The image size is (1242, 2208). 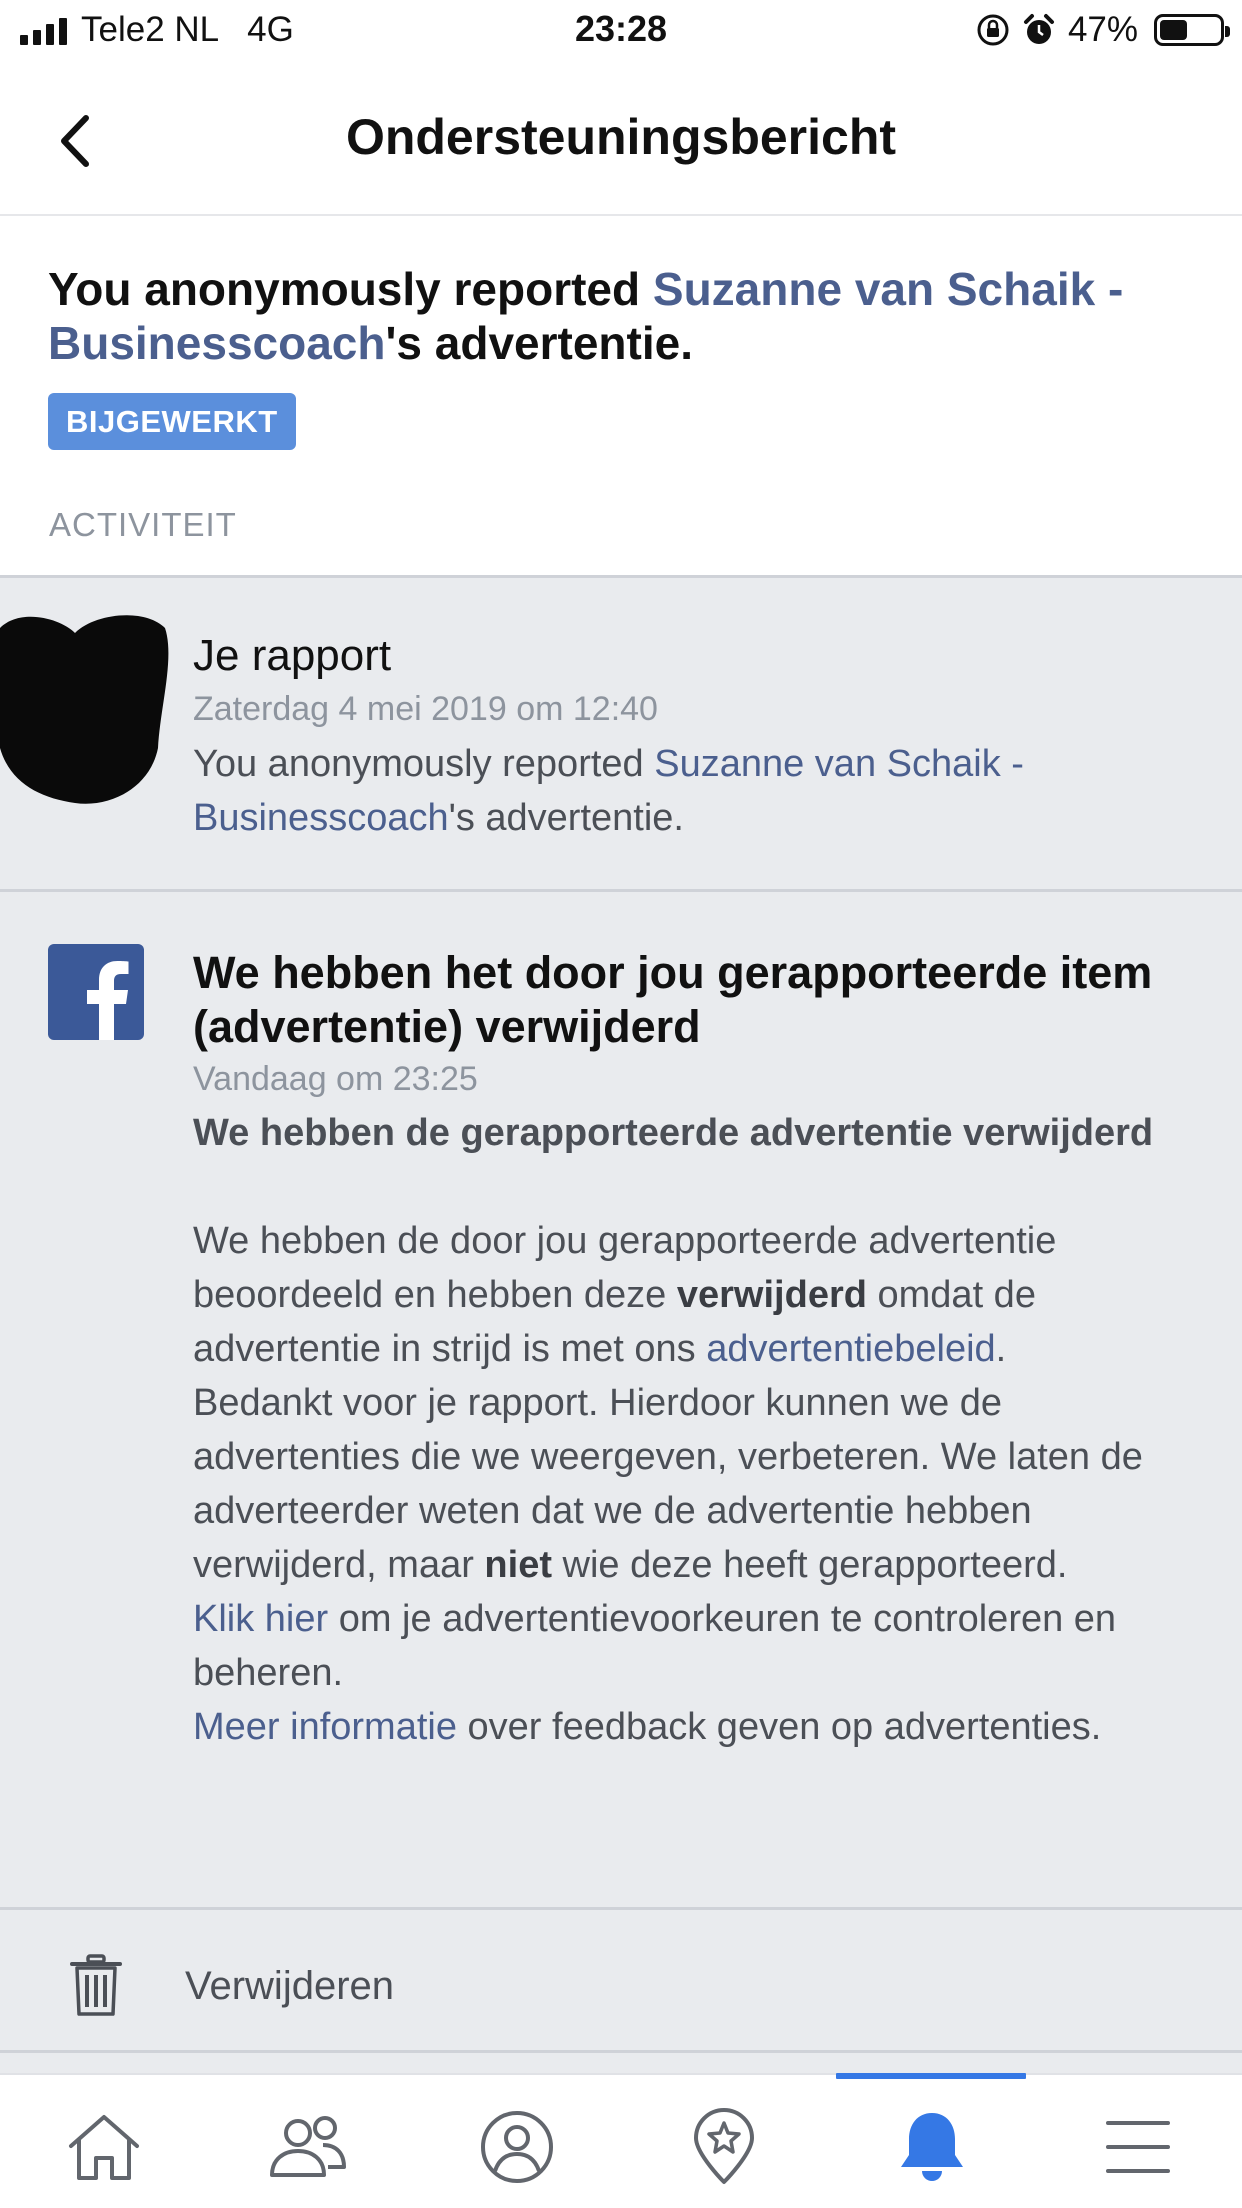 I want to click on tab-friends, so click(x=308, y=2147).